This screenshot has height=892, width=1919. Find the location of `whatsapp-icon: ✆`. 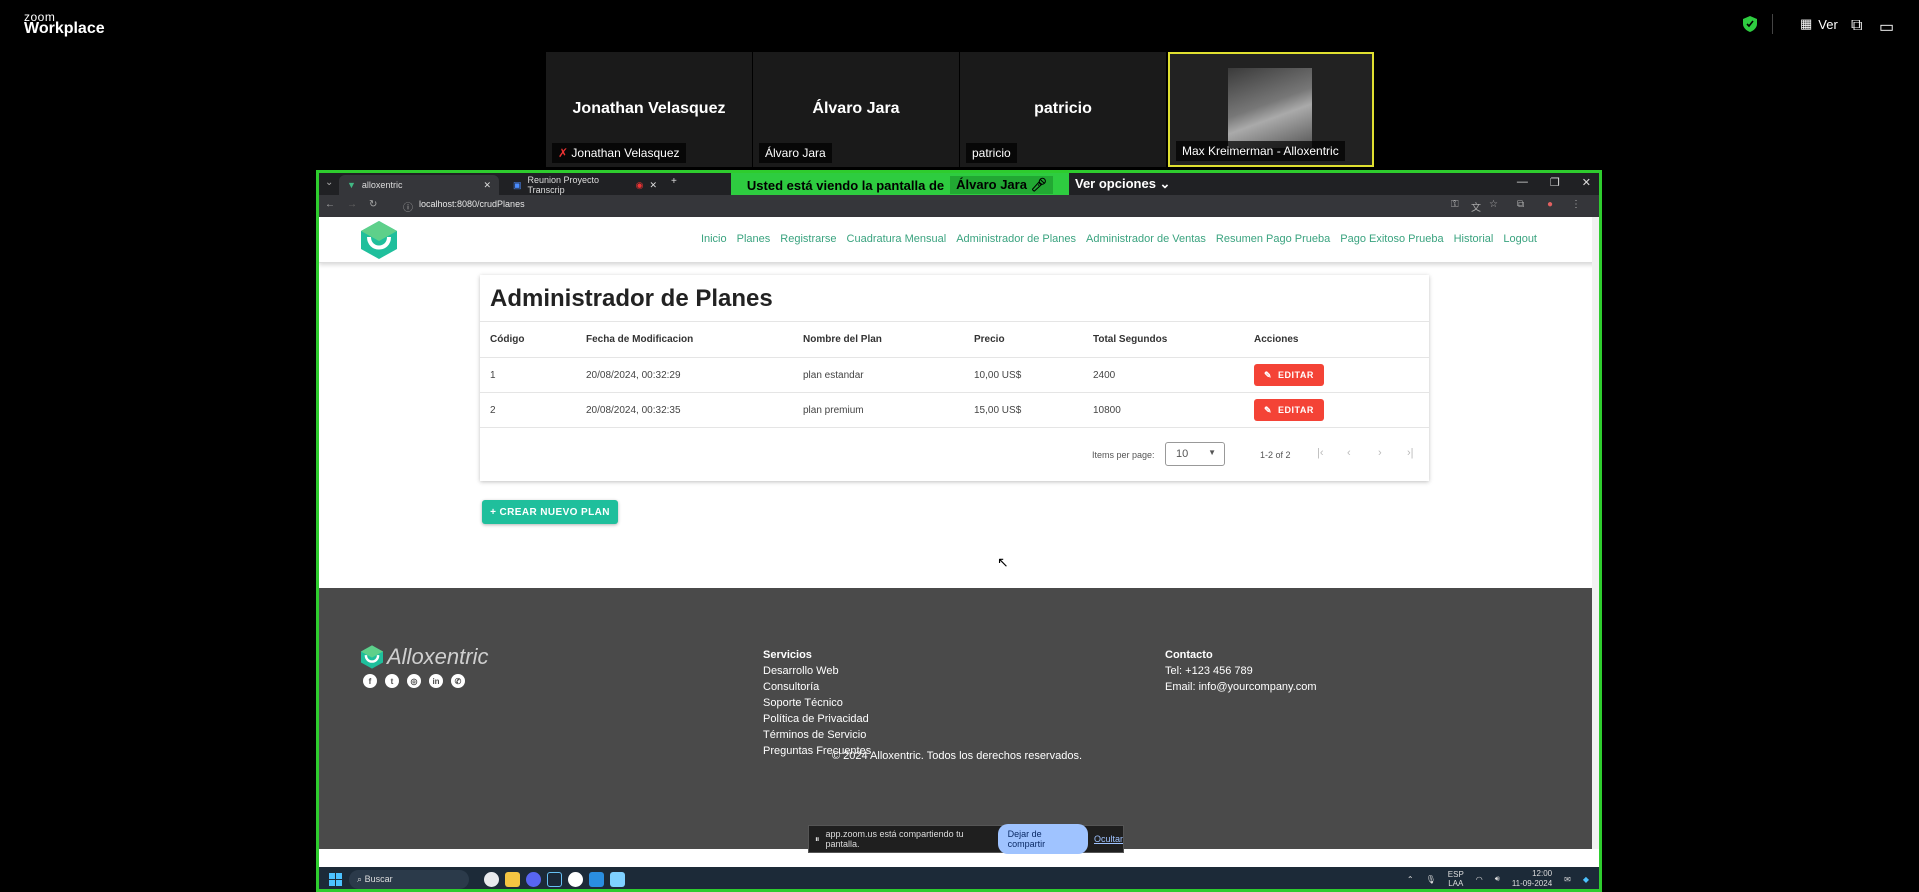

whatsapp-icon: ✆ is located at coordinates (458, 681).